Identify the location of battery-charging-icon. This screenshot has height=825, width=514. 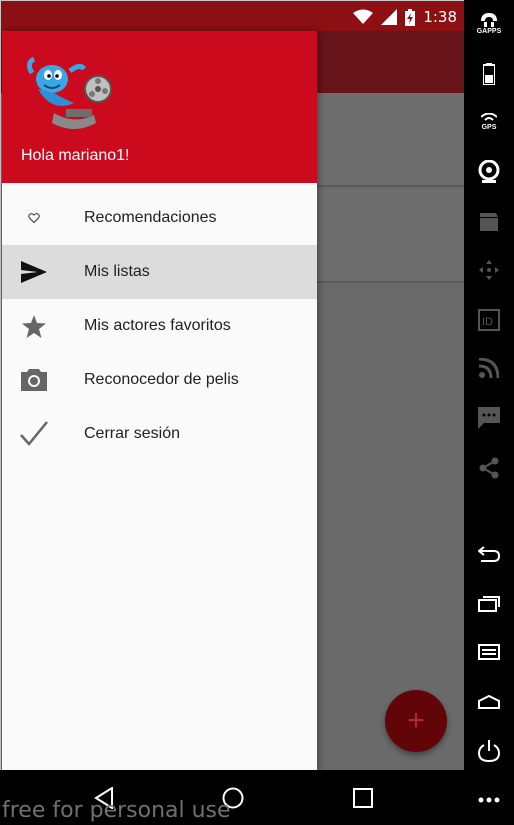
(410, 17).